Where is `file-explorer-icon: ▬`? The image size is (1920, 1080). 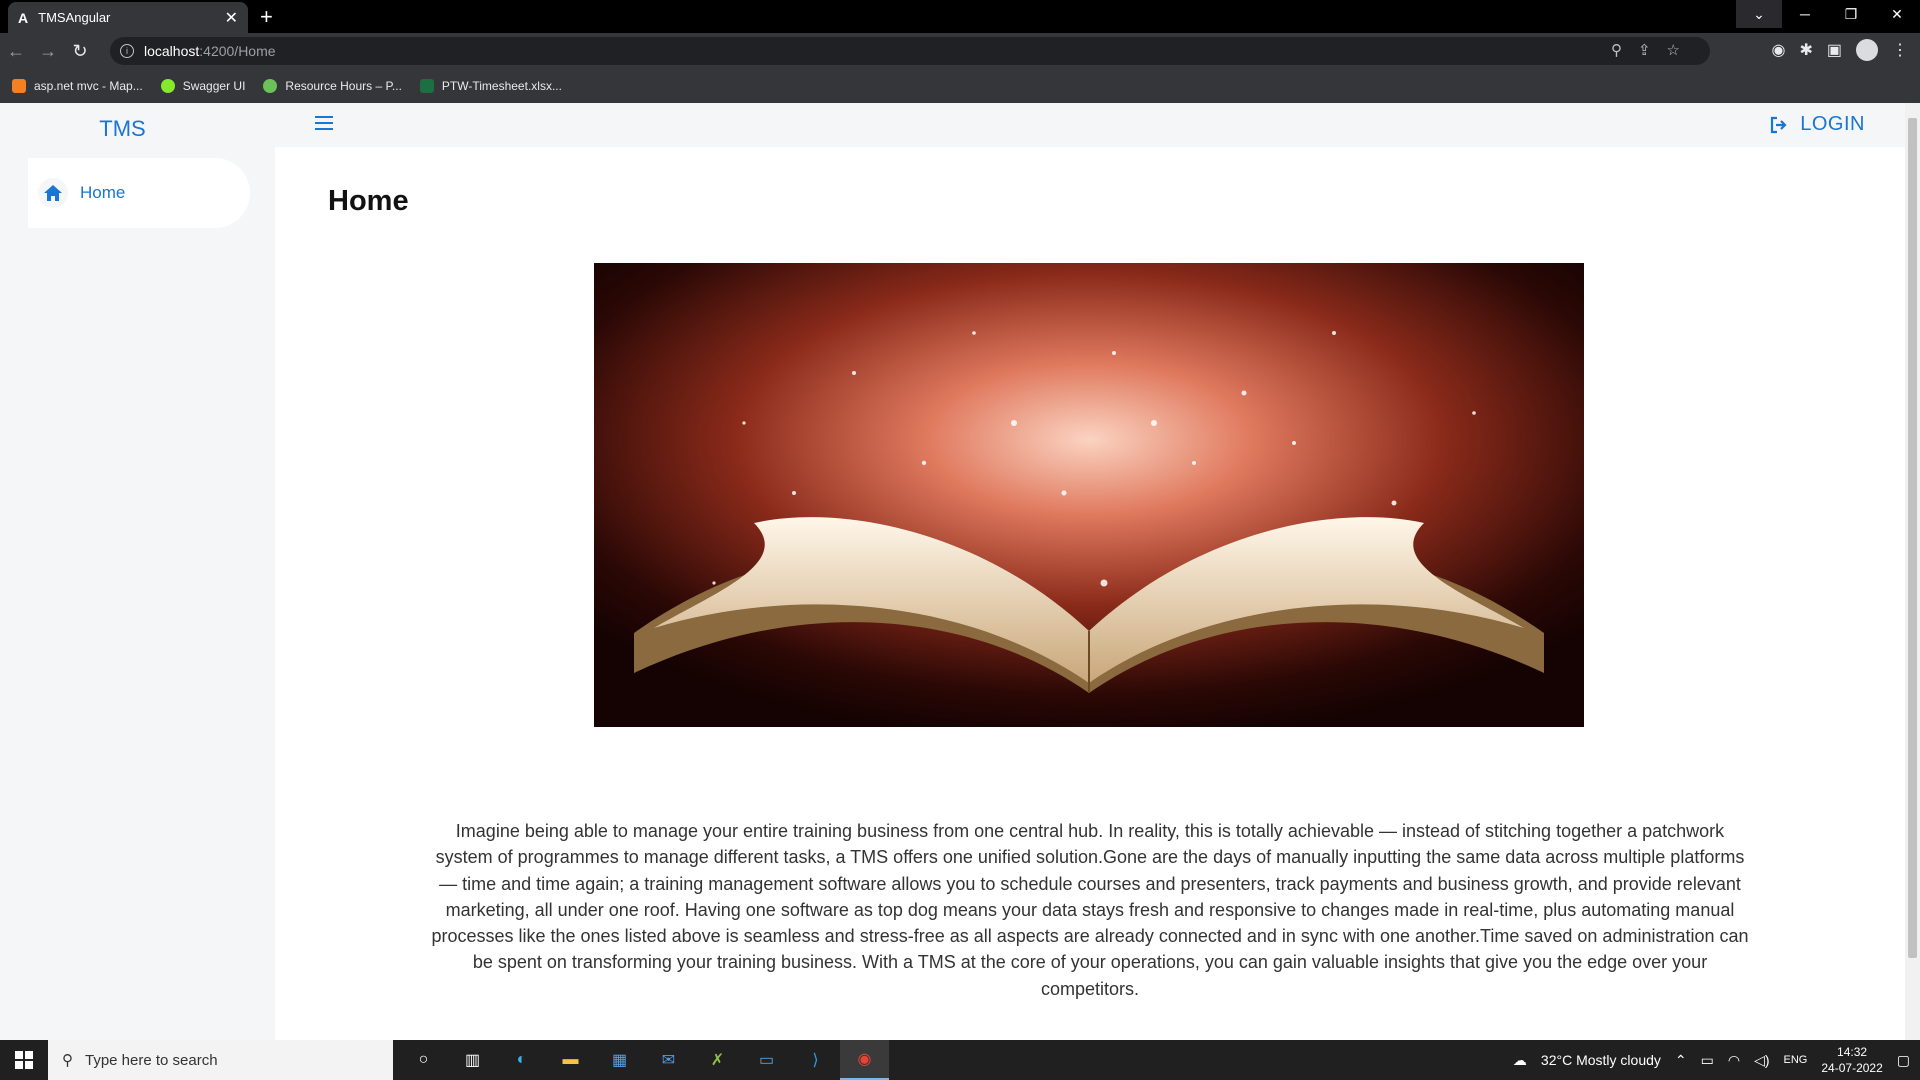 file-explorer-icon: ▬ is located at coordinates (570, 1060).